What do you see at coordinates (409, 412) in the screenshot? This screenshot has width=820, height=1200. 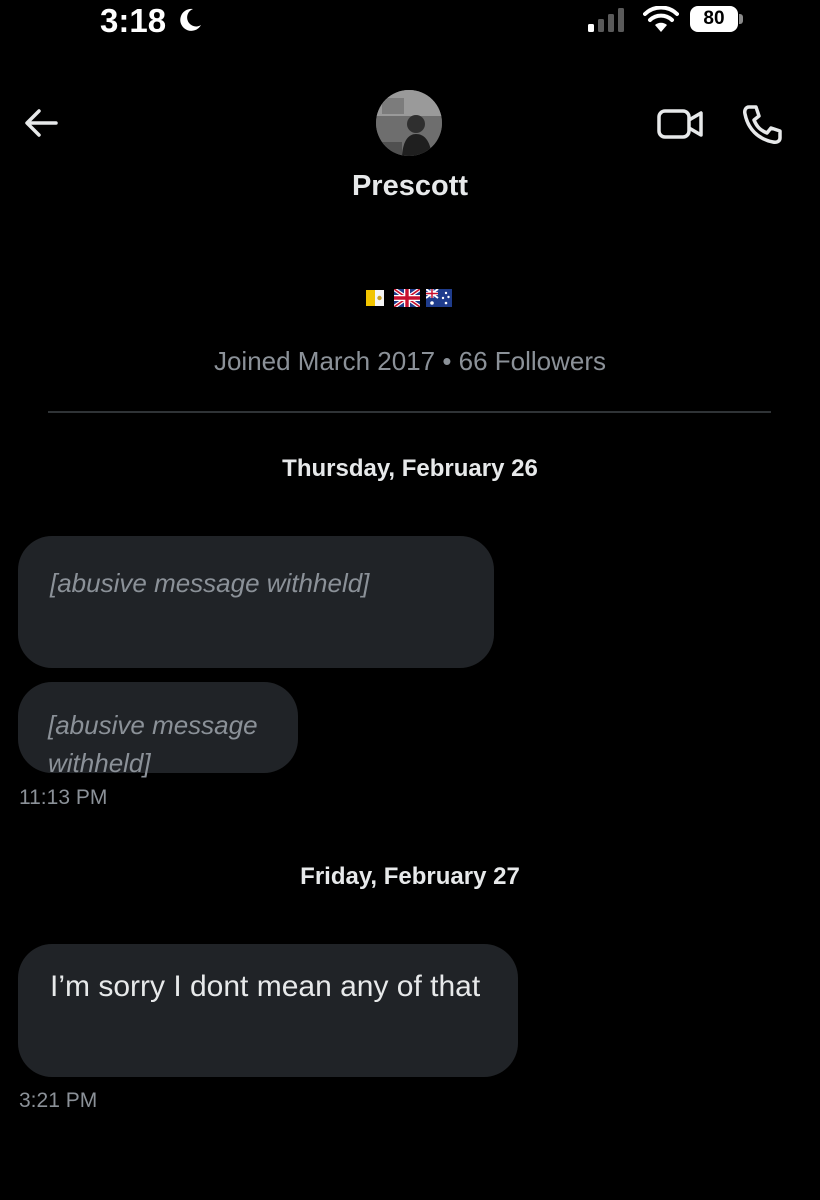 I see `profile-divider` at bounding box center [409, 412].